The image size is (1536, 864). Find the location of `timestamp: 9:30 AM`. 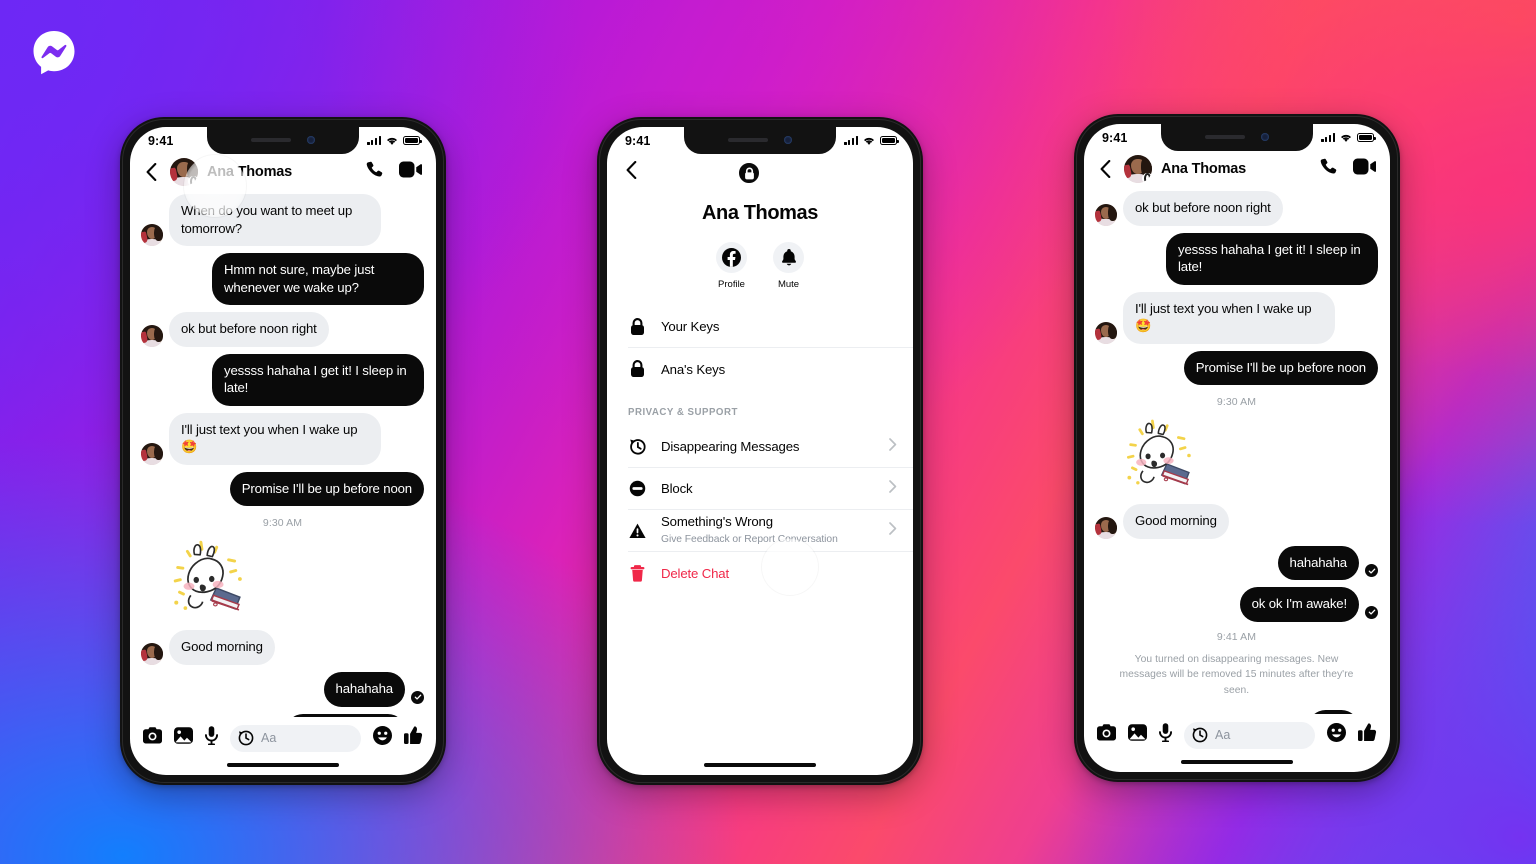

timestamp: 9:30 AM is located at coordinates (282, 523).